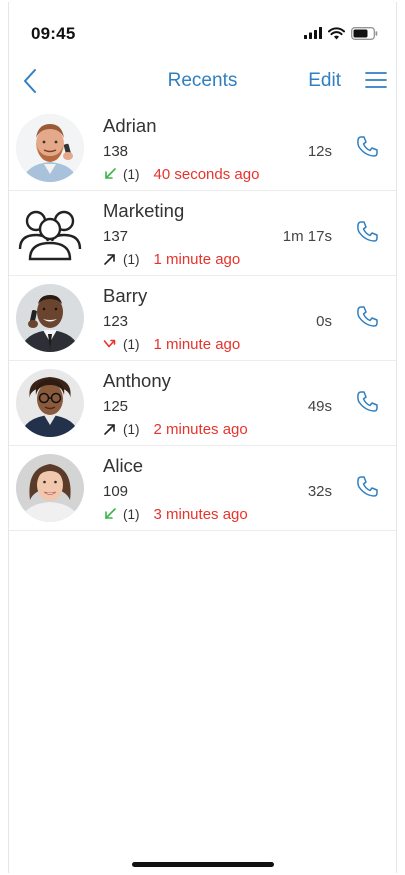 The width and height of the screenshot is (405, 875). Describe the element at coordinates (123, 465) in the screenshot. I see `contact-name: Alice` at that location.